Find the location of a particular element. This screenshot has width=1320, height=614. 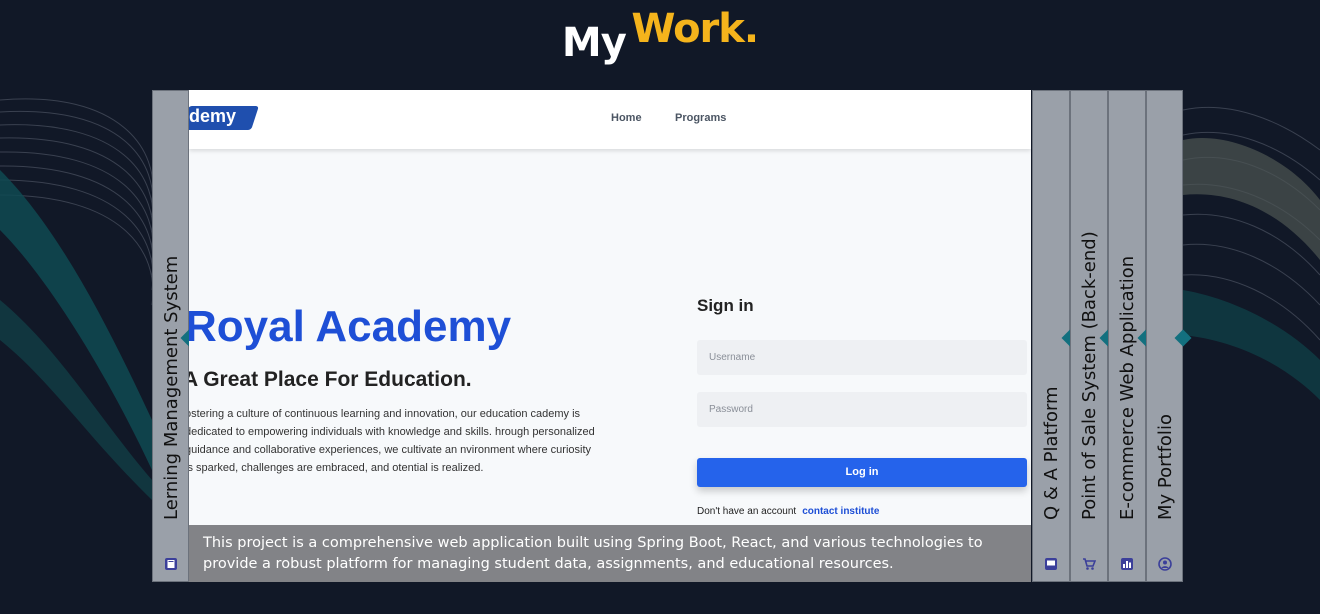

section-title: My Work. is located at coordinates (660, 36).